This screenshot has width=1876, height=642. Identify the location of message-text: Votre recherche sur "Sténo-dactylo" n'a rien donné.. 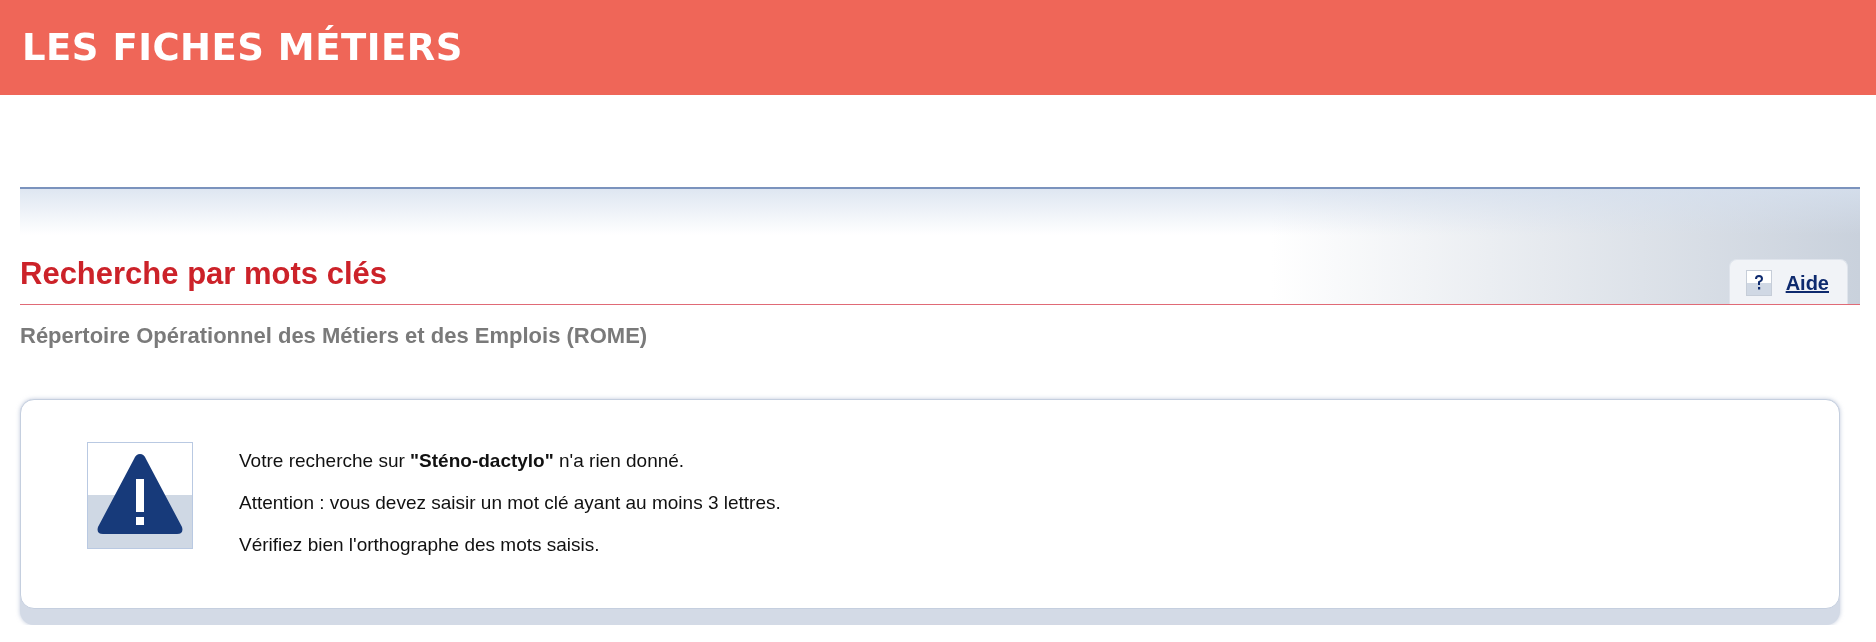
(462, 461).